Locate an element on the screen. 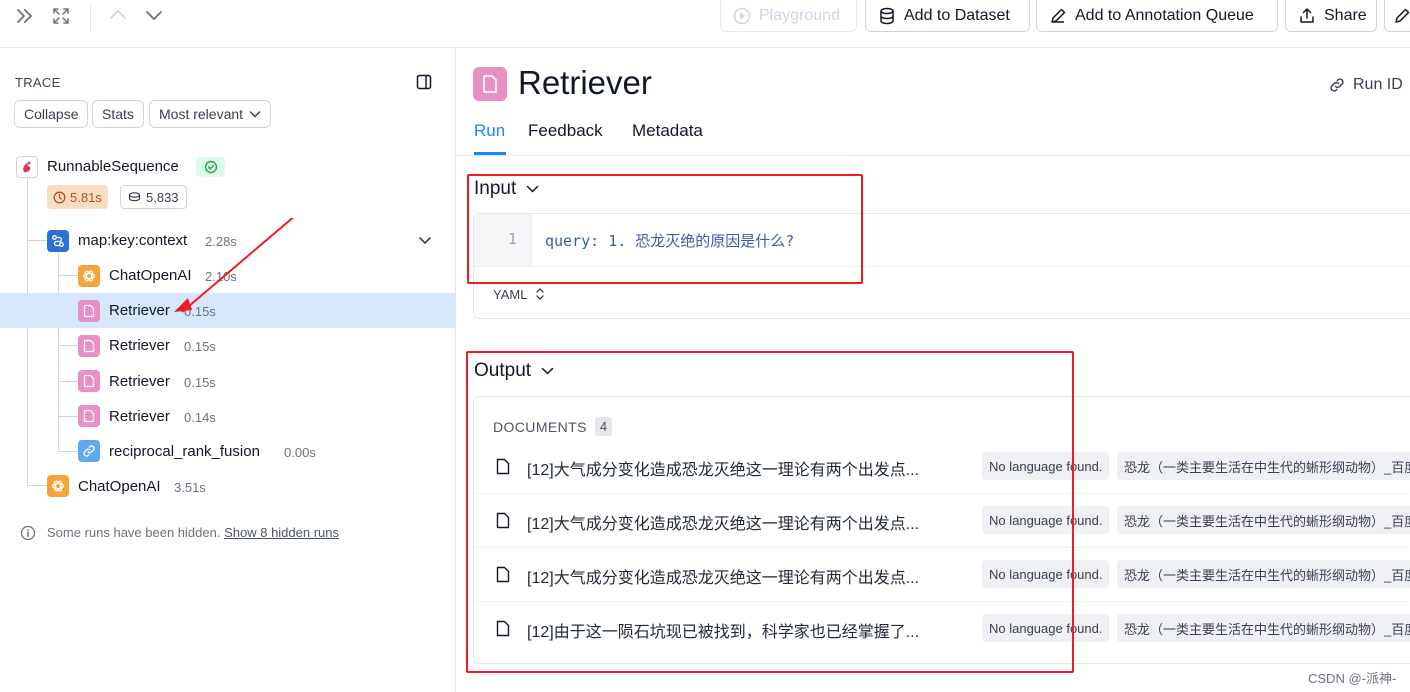 This screenshot has height=692, width=1410. trace-node-time: 0.00s is located at coordinates (300, 452).